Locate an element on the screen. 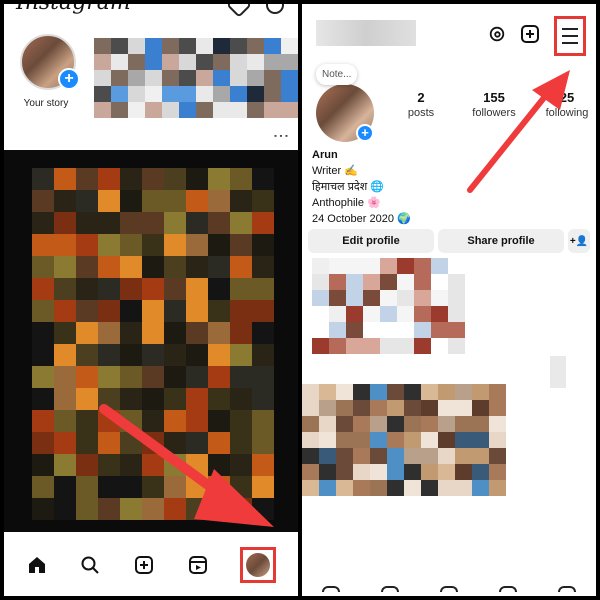 Image resolution: width=600 pixels, height=600 pixels. threads-icon is located at coordinates (497, 36).